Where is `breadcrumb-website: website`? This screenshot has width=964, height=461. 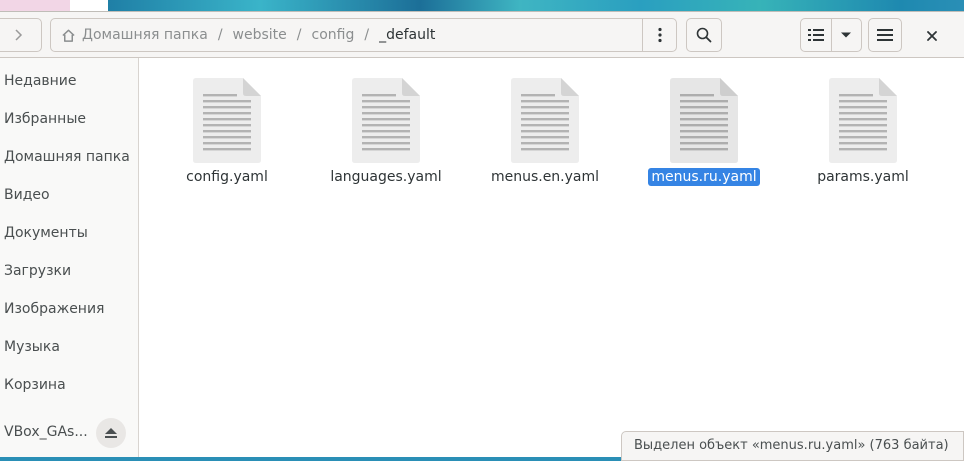 breadcrumb-website: website is located at coordinates (260, 35).